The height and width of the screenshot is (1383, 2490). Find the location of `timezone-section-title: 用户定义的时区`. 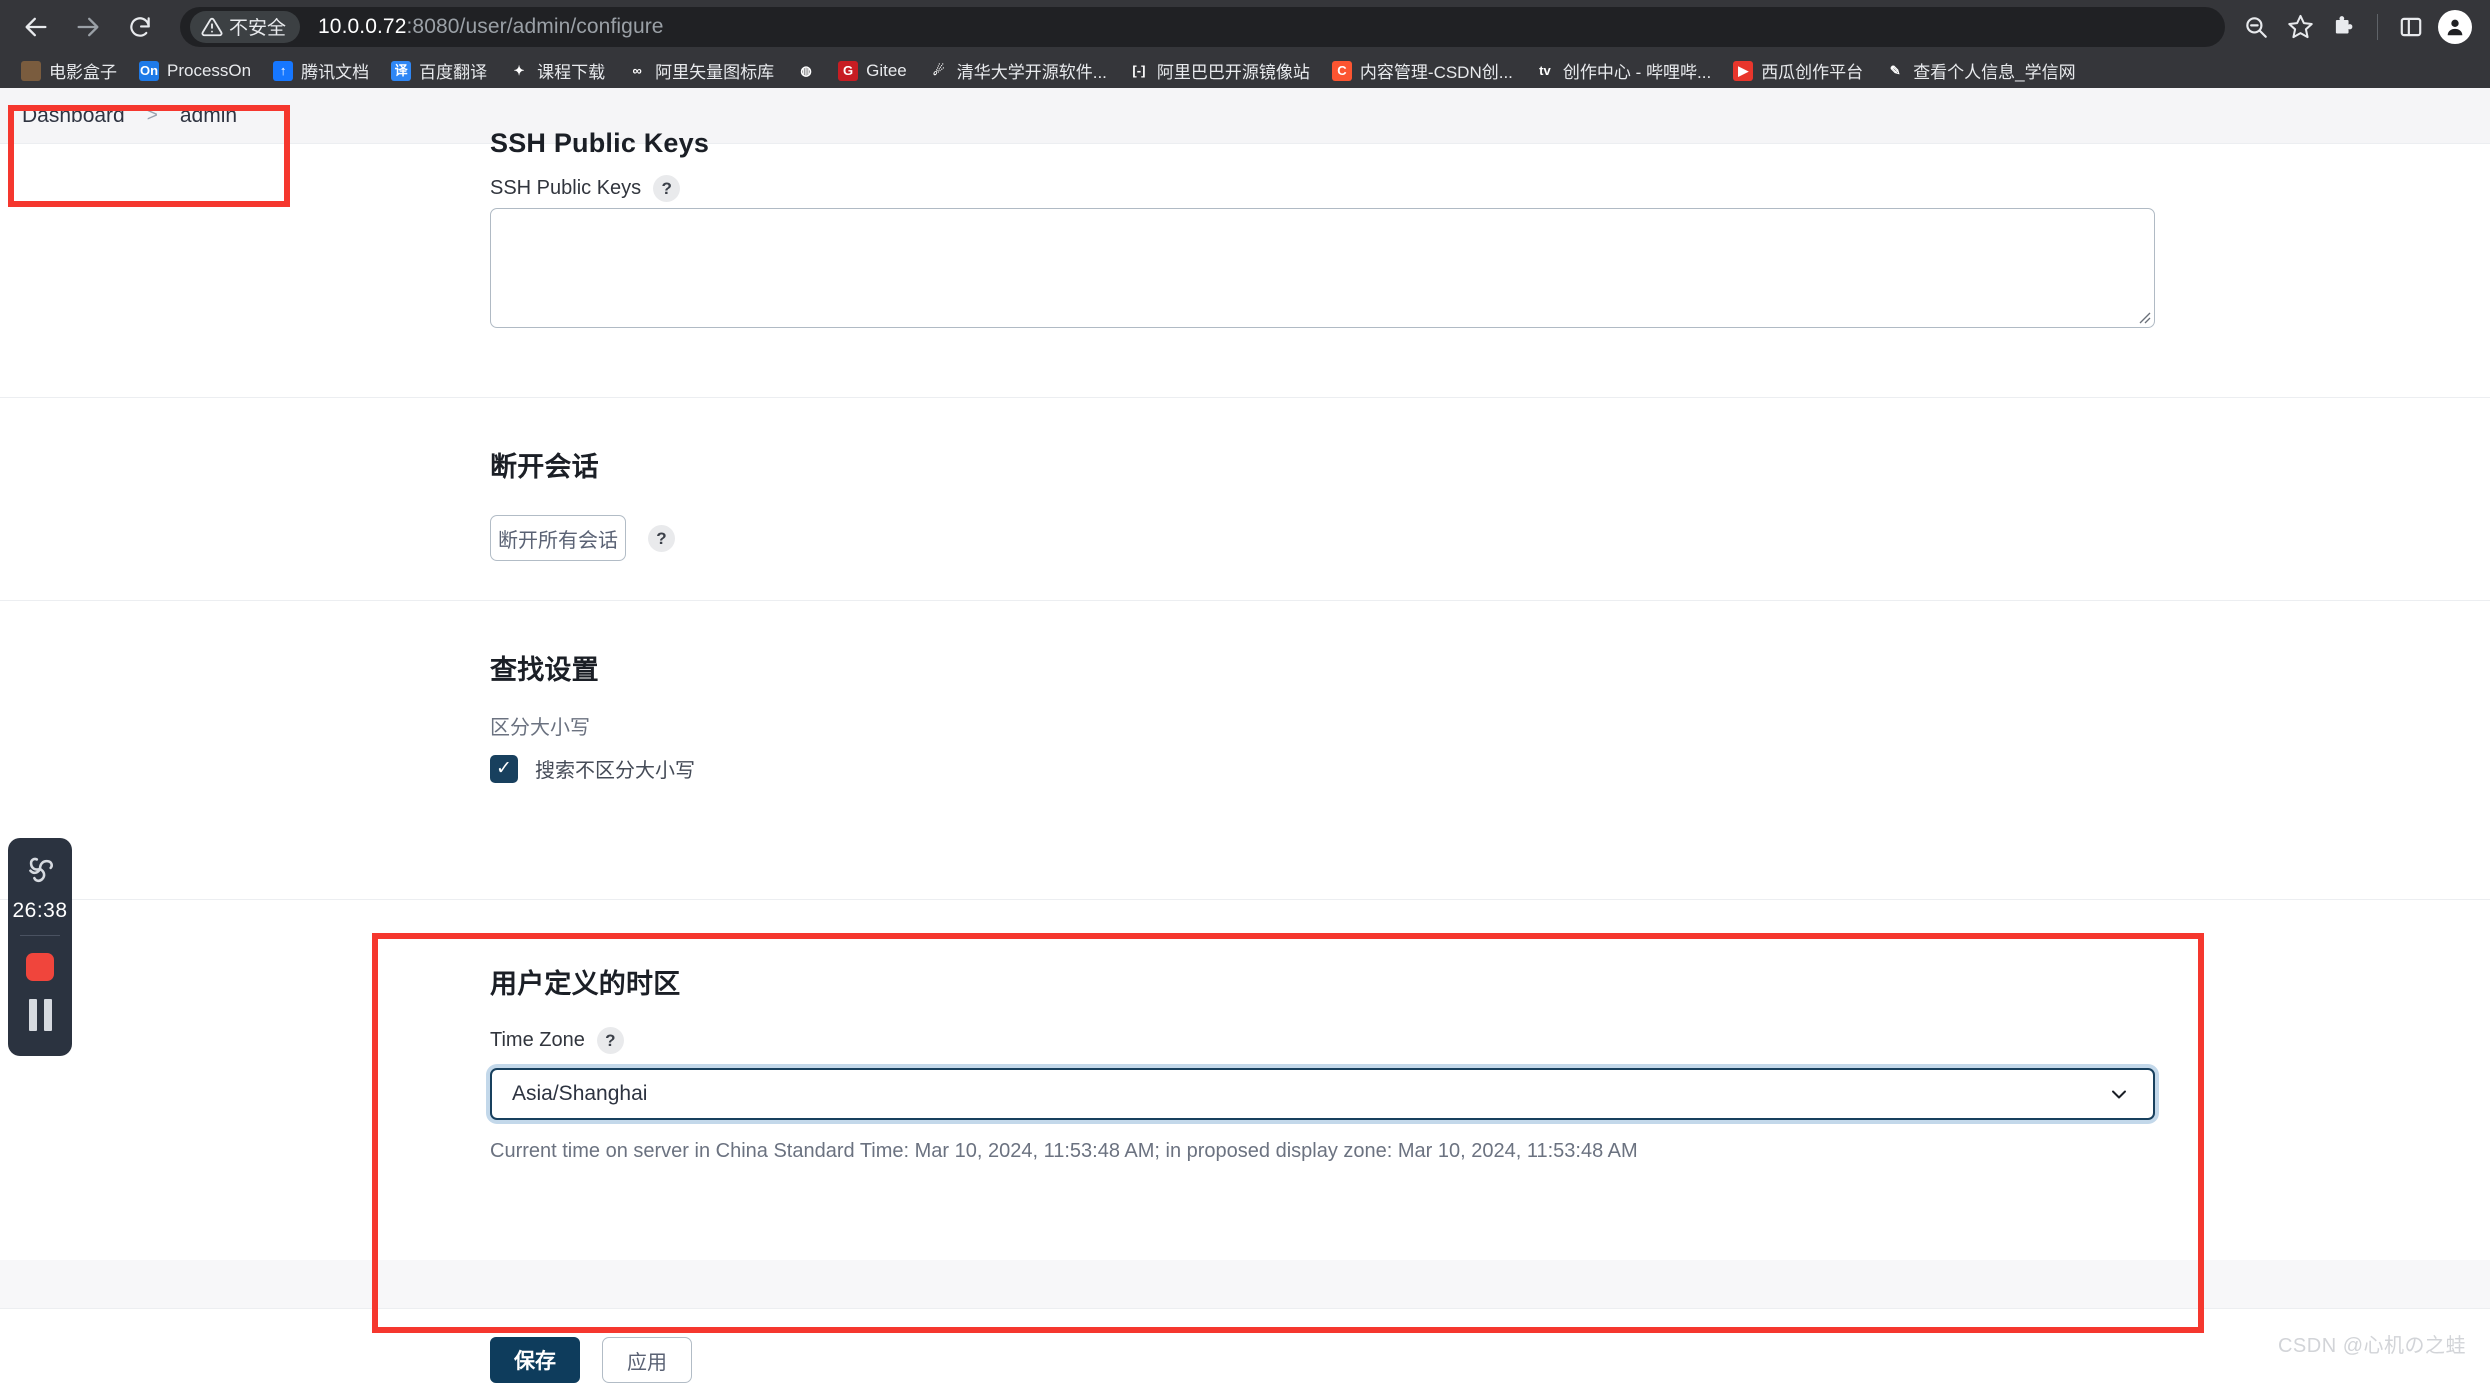

timezone-section-title: 用户定义的时区 is located at coordinates (585, 984).